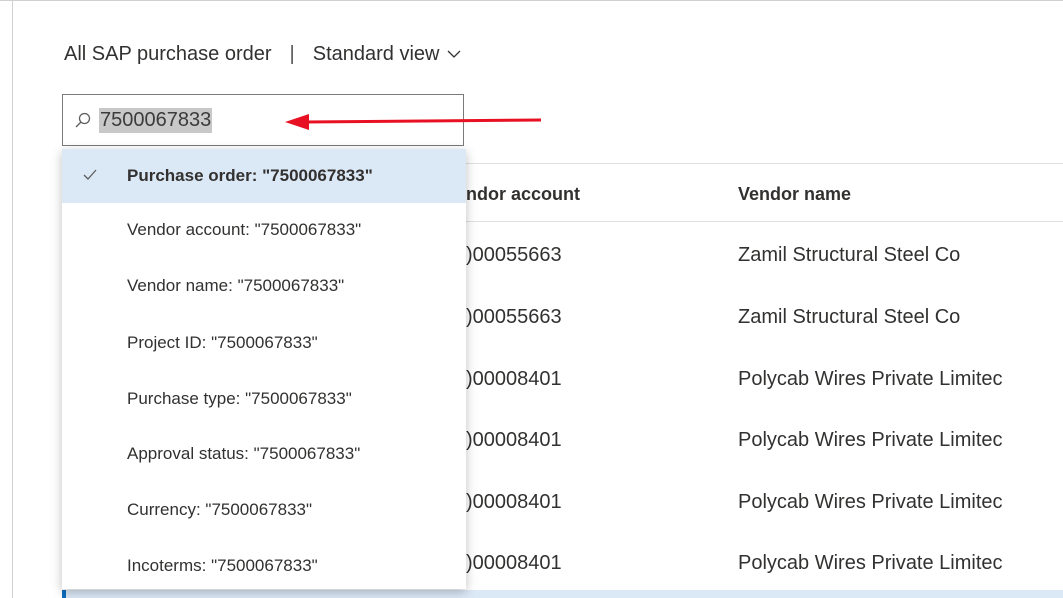 This screenshot has height=598, width=1063. I want to click on grid-top-line, so click(764, 163).